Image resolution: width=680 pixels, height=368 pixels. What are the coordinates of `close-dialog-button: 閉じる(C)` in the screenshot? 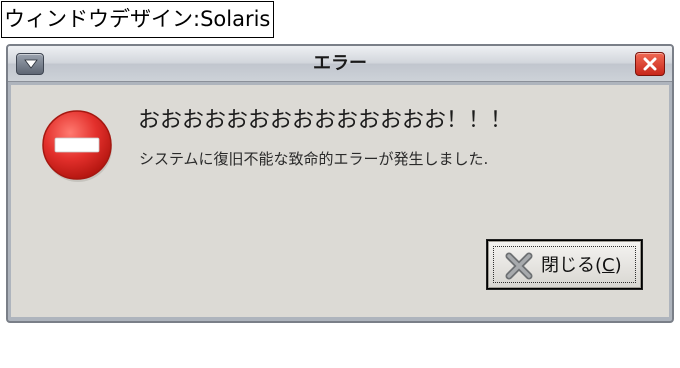 It's located at (564, 264).